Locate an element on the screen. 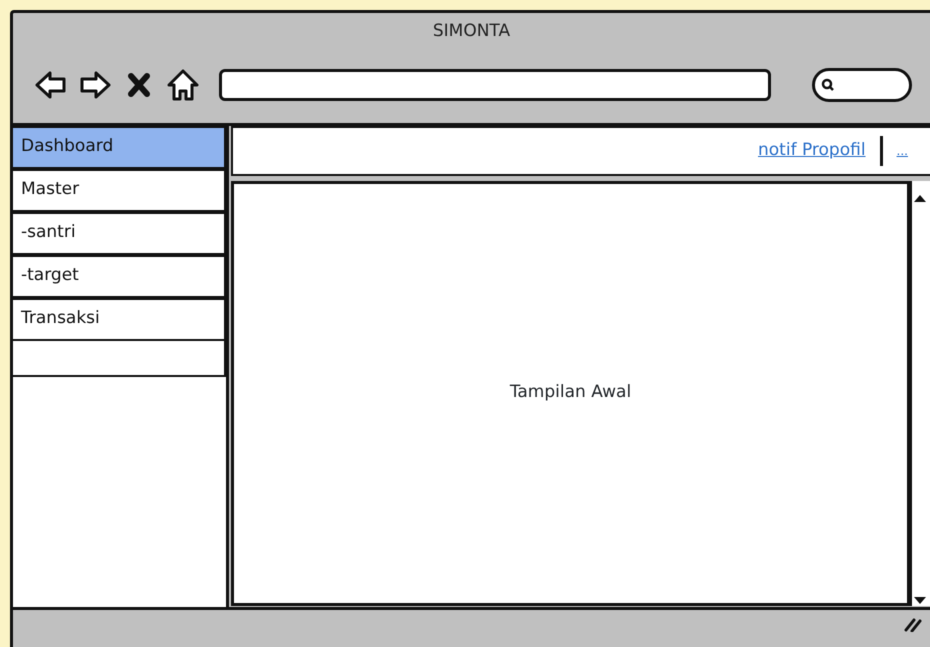 The width and height of the screenshot is (930, 647). sidebar-item: Dashboard is located at coordinates (119, 147).